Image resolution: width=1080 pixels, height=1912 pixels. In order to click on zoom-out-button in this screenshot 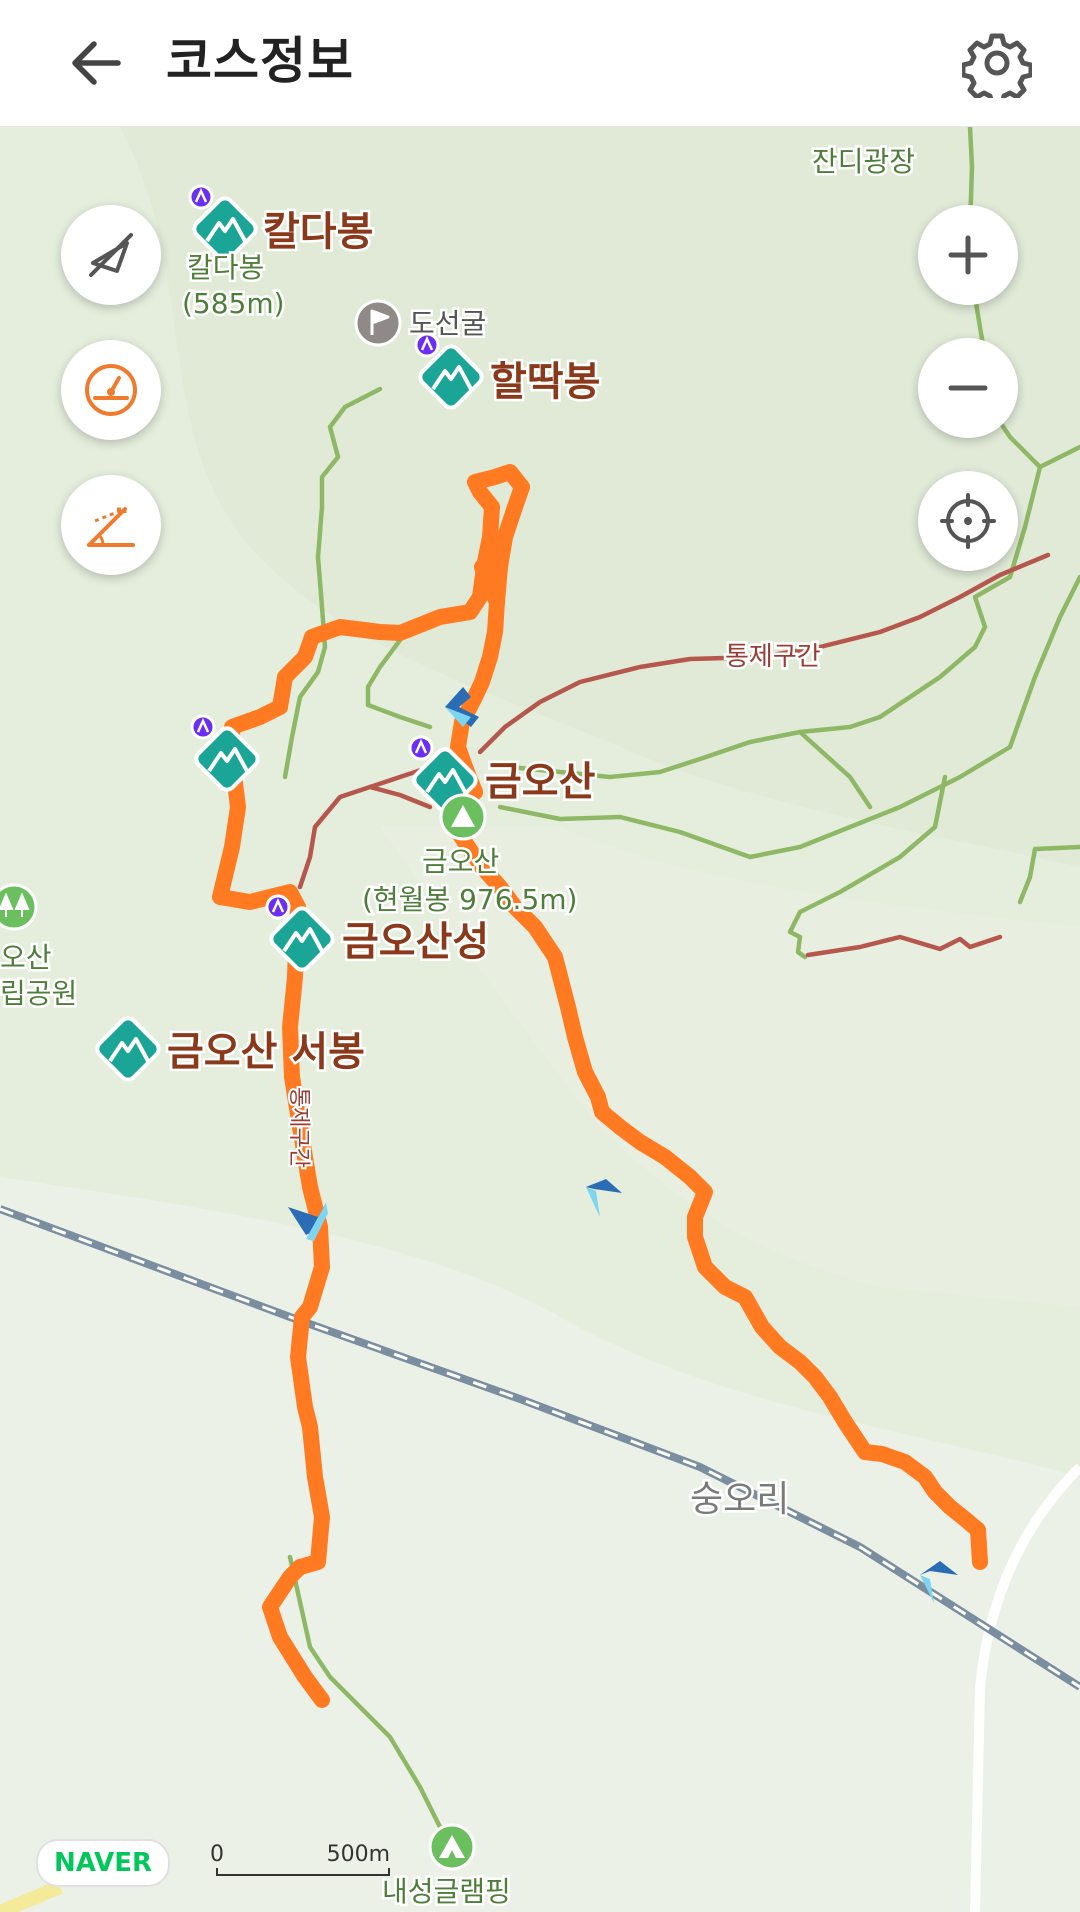, I will do `click(968, 388)`.